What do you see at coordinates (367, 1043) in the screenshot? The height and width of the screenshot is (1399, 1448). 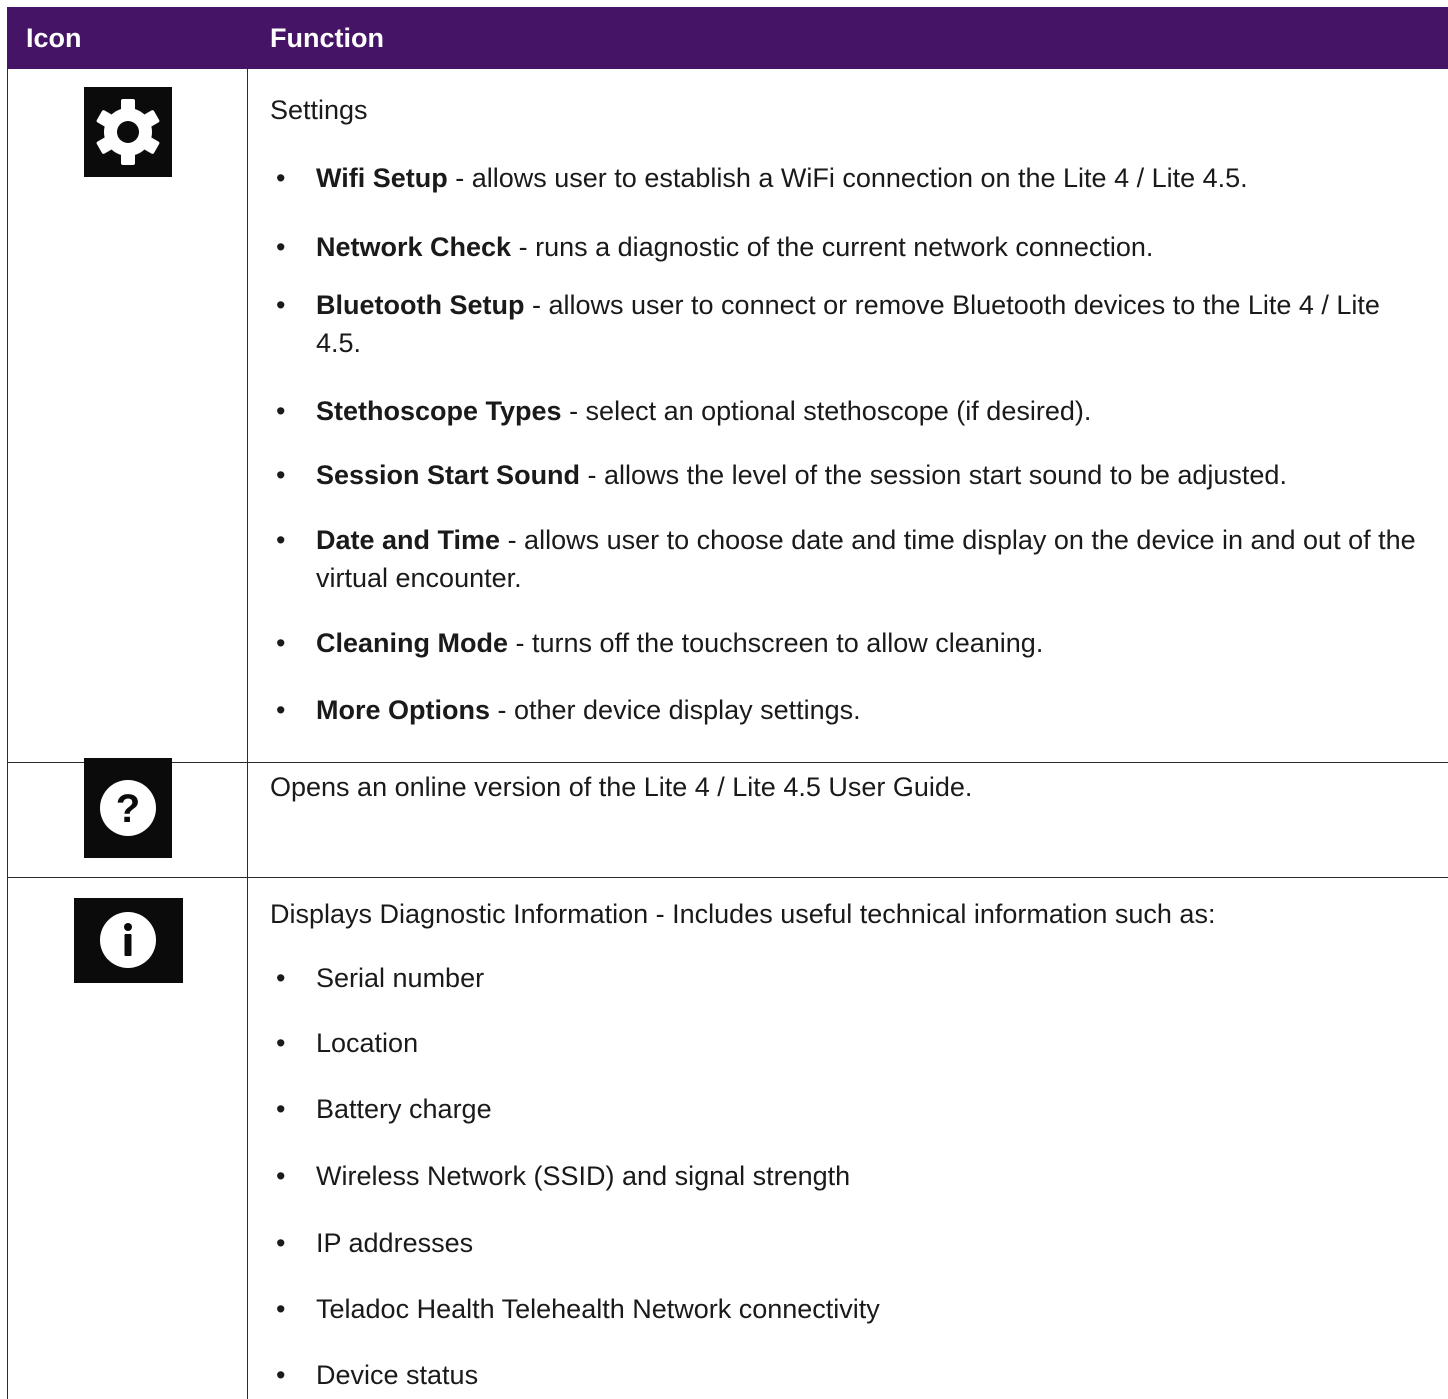 I see `list-item: Location` at bounding box center [367, 1043].